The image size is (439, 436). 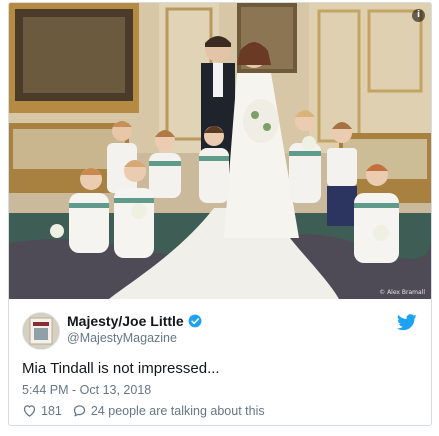 What do you see at coordinates (195, 321) in the screenshot?
I see `verified-badge-icon` at bounding box center [195, 321].